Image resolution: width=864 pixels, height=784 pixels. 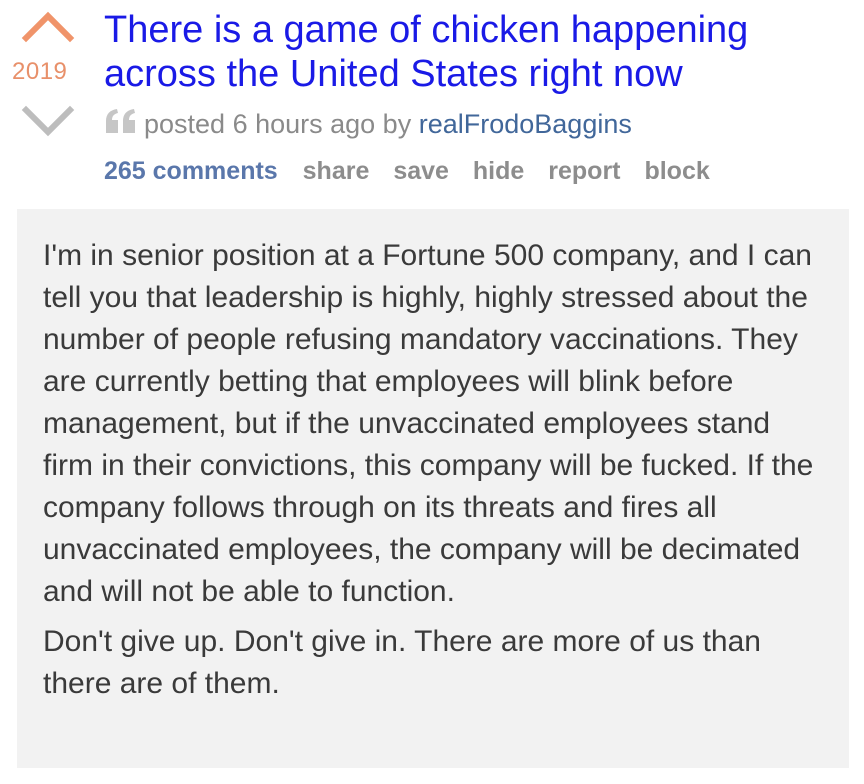 I want to click on report-button: report, so click(x=584, y=171).